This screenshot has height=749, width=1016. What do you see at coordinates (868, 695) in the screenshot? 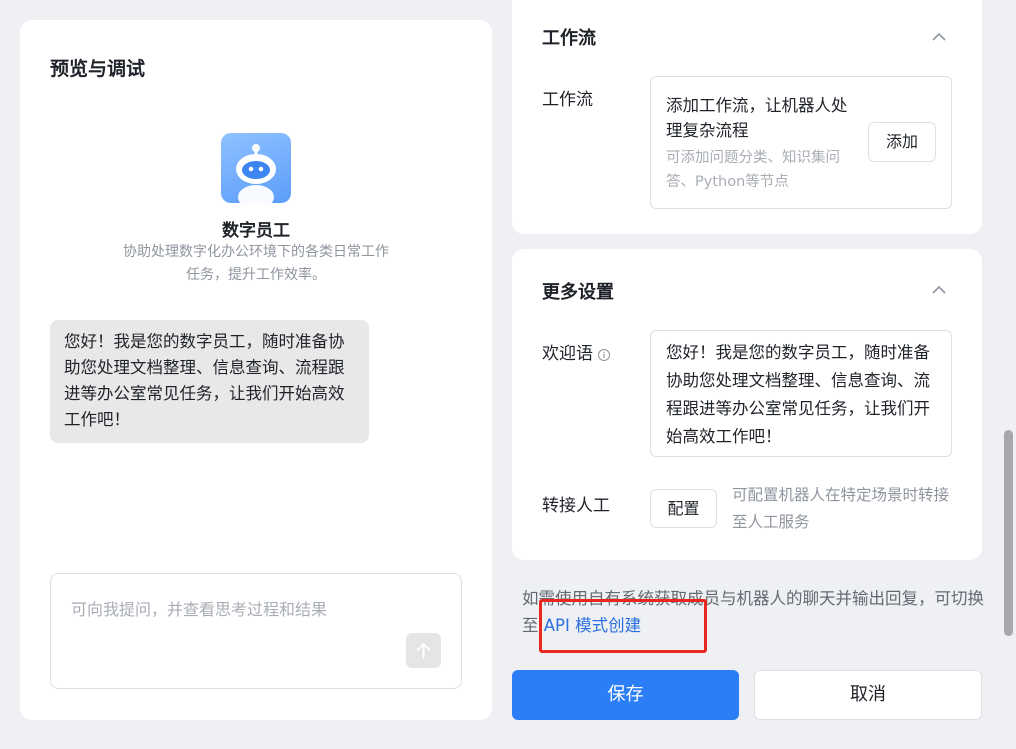
I see `cancel-button: 取消` at bounding box center [868, 695].